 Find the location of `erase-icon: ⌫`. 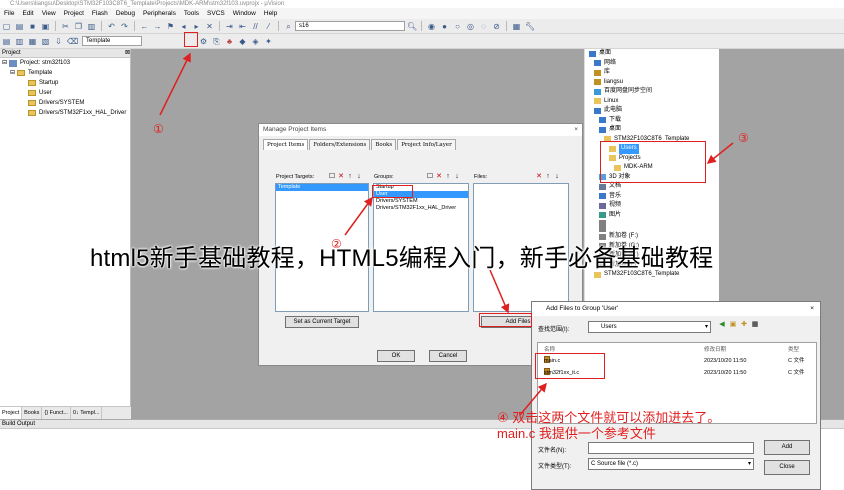

erase-icon: ⌫ is located at coordinates (72, 41).